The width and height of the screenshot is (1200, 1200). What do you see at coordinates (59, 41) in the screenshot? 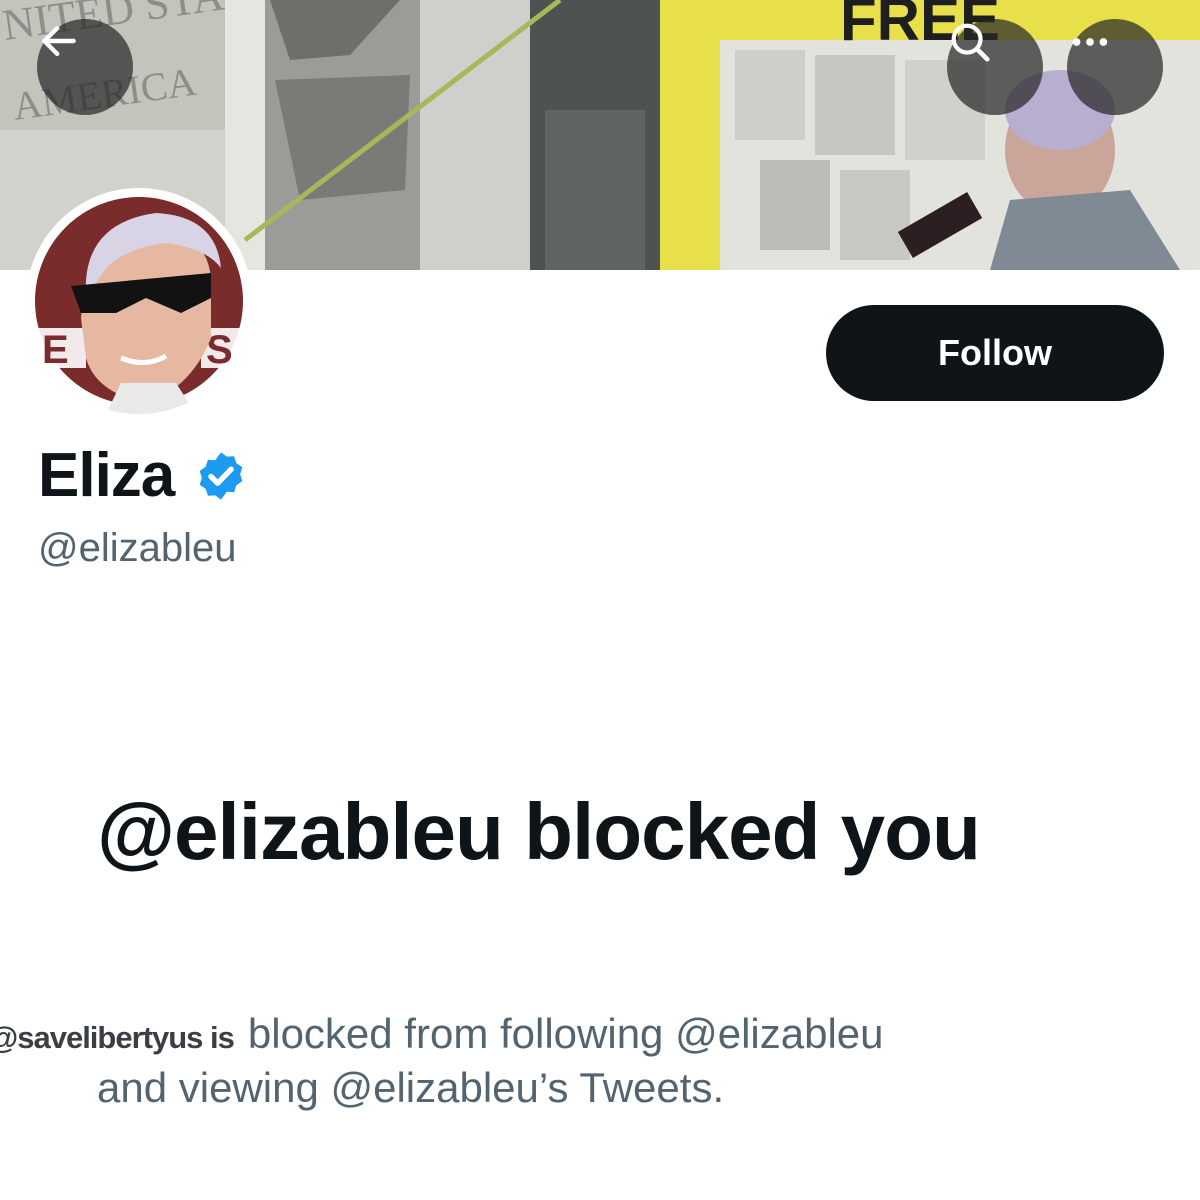
I see `arrow-left-icon` at bounding box center [59, 41].